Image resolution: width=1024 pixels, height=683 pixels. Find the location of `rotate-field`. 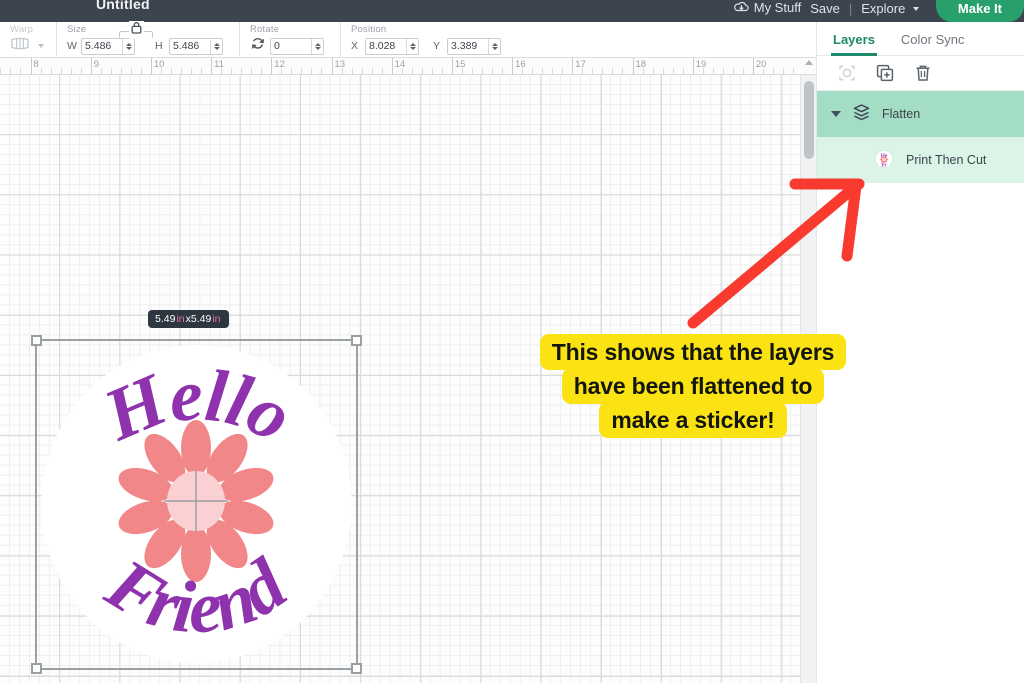

rotate-field is located at coordinates (297, 46).